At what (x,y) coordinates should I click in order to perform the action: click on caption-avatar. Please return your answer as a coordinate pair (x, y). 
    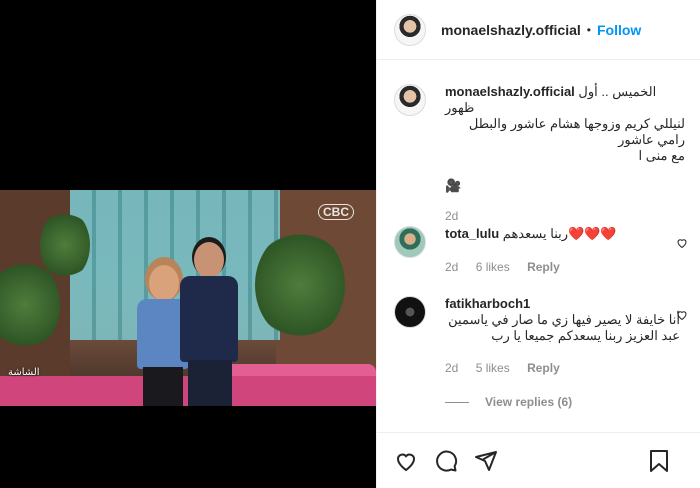
    Looking at the image, I should click on (410, 100).